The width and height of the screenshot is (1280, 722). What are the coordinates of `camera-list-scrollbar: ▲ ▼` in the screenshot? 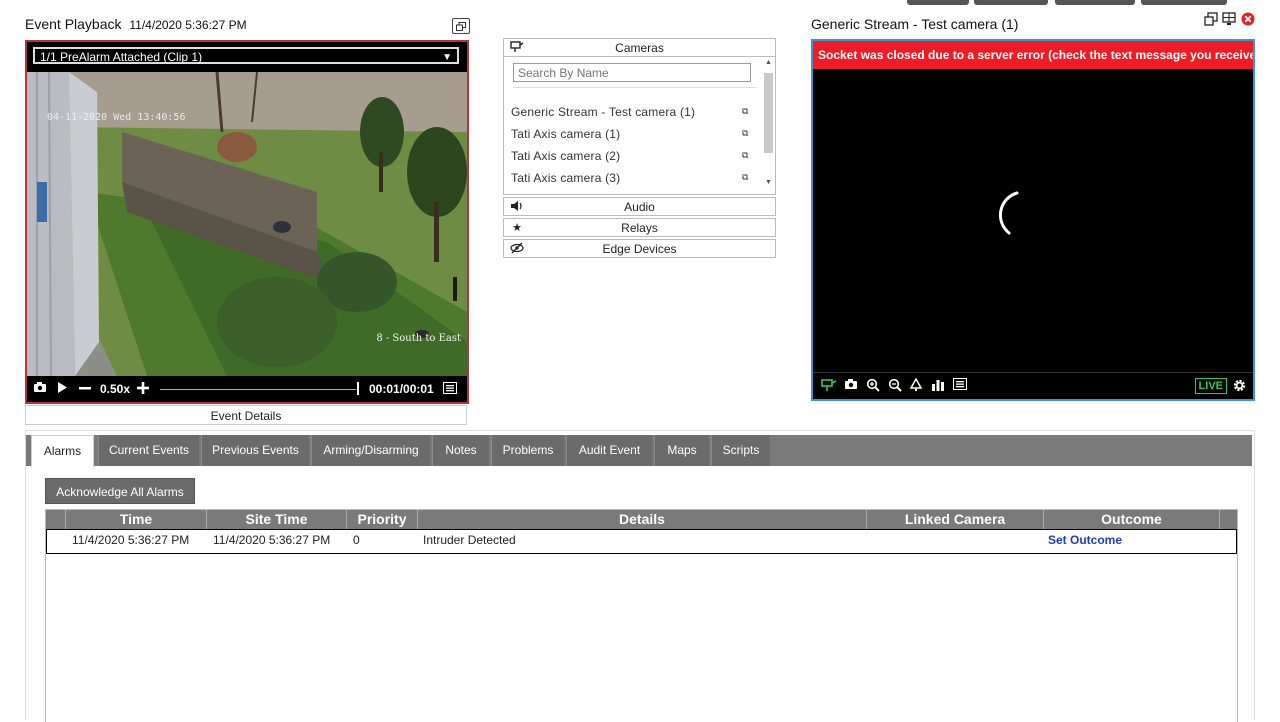 It's located at (768, 125).